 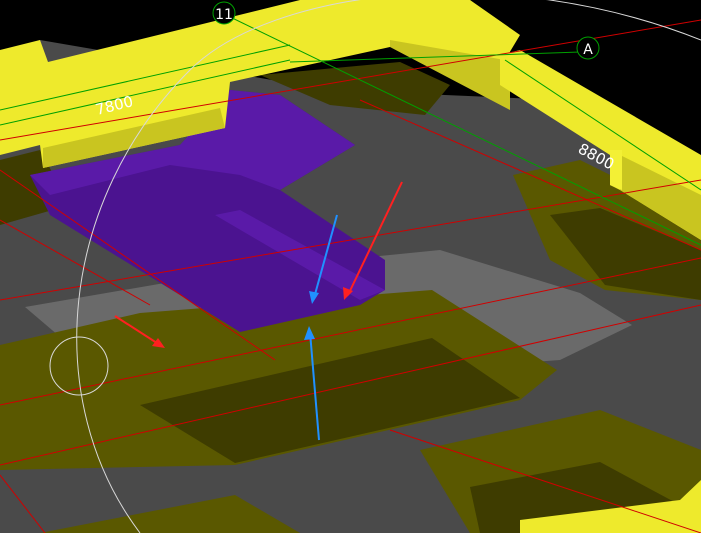 I want to click on grid-axis-bubble-11: 11, so click(x=224, y=13).